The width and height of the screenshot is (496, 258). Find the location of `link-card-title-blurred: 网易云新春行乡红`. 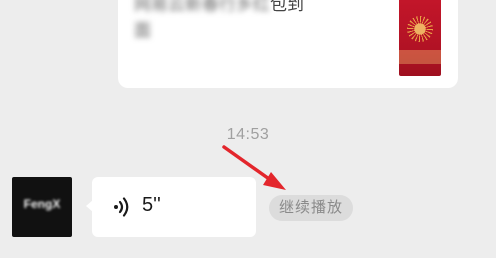

link-card-title-blurred: 网易云新春行乡红 is located at coordinates (202, 7).